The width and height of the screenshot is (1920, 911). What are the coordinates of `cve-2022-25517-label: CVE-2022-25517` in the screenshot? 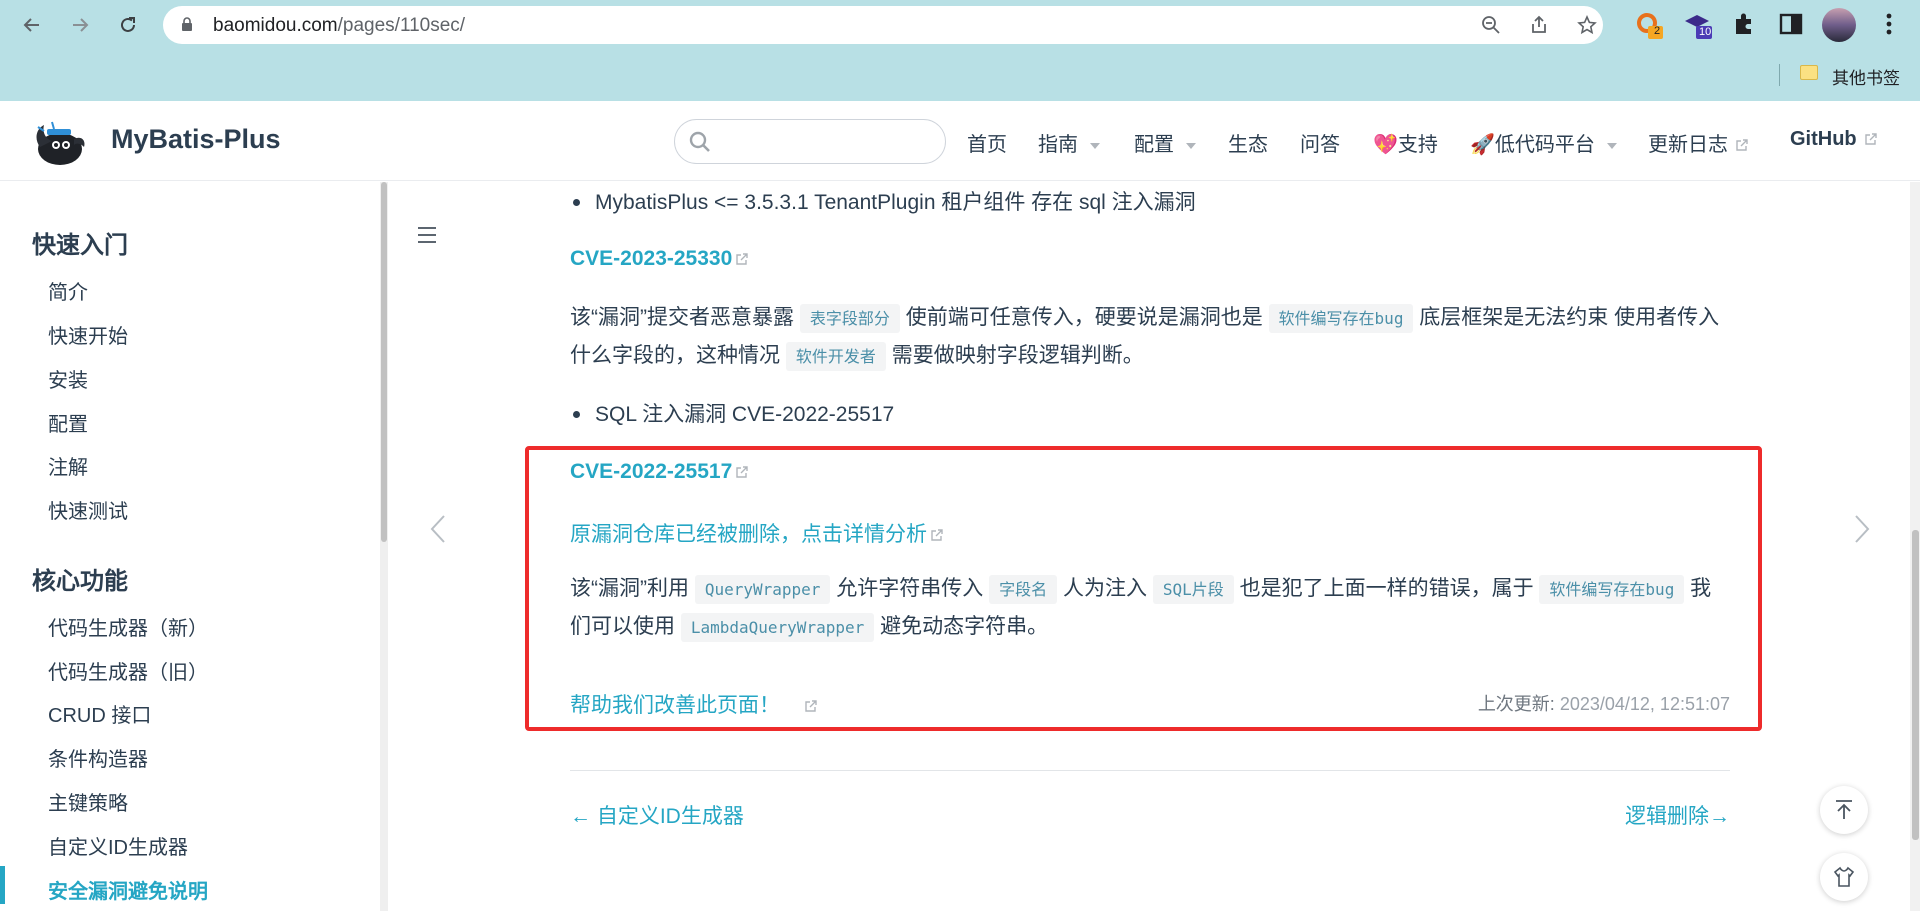 It's located at (651, 471).